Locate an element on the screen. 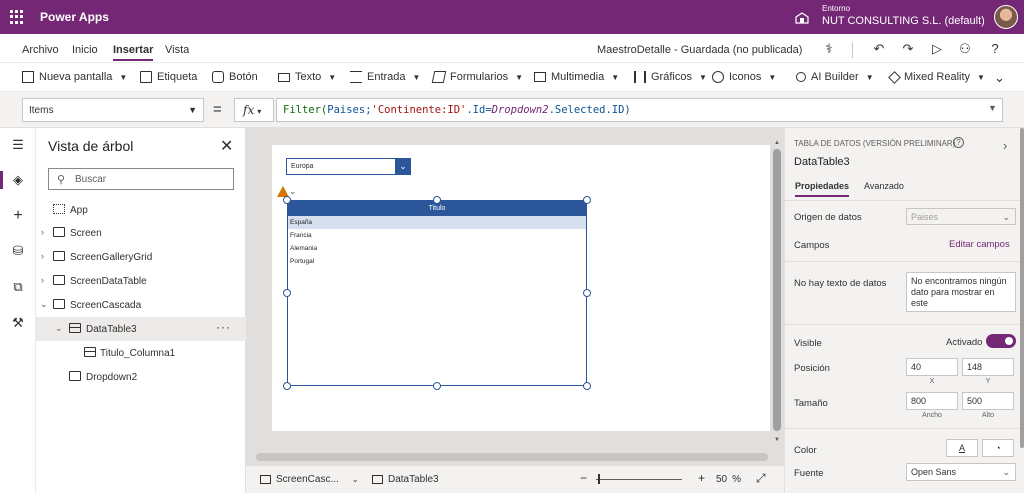 This screenshot has height=493, width=1024. tree-node-screencascada: ⌄ ScreenCascada is located at coordinates (141, 305).